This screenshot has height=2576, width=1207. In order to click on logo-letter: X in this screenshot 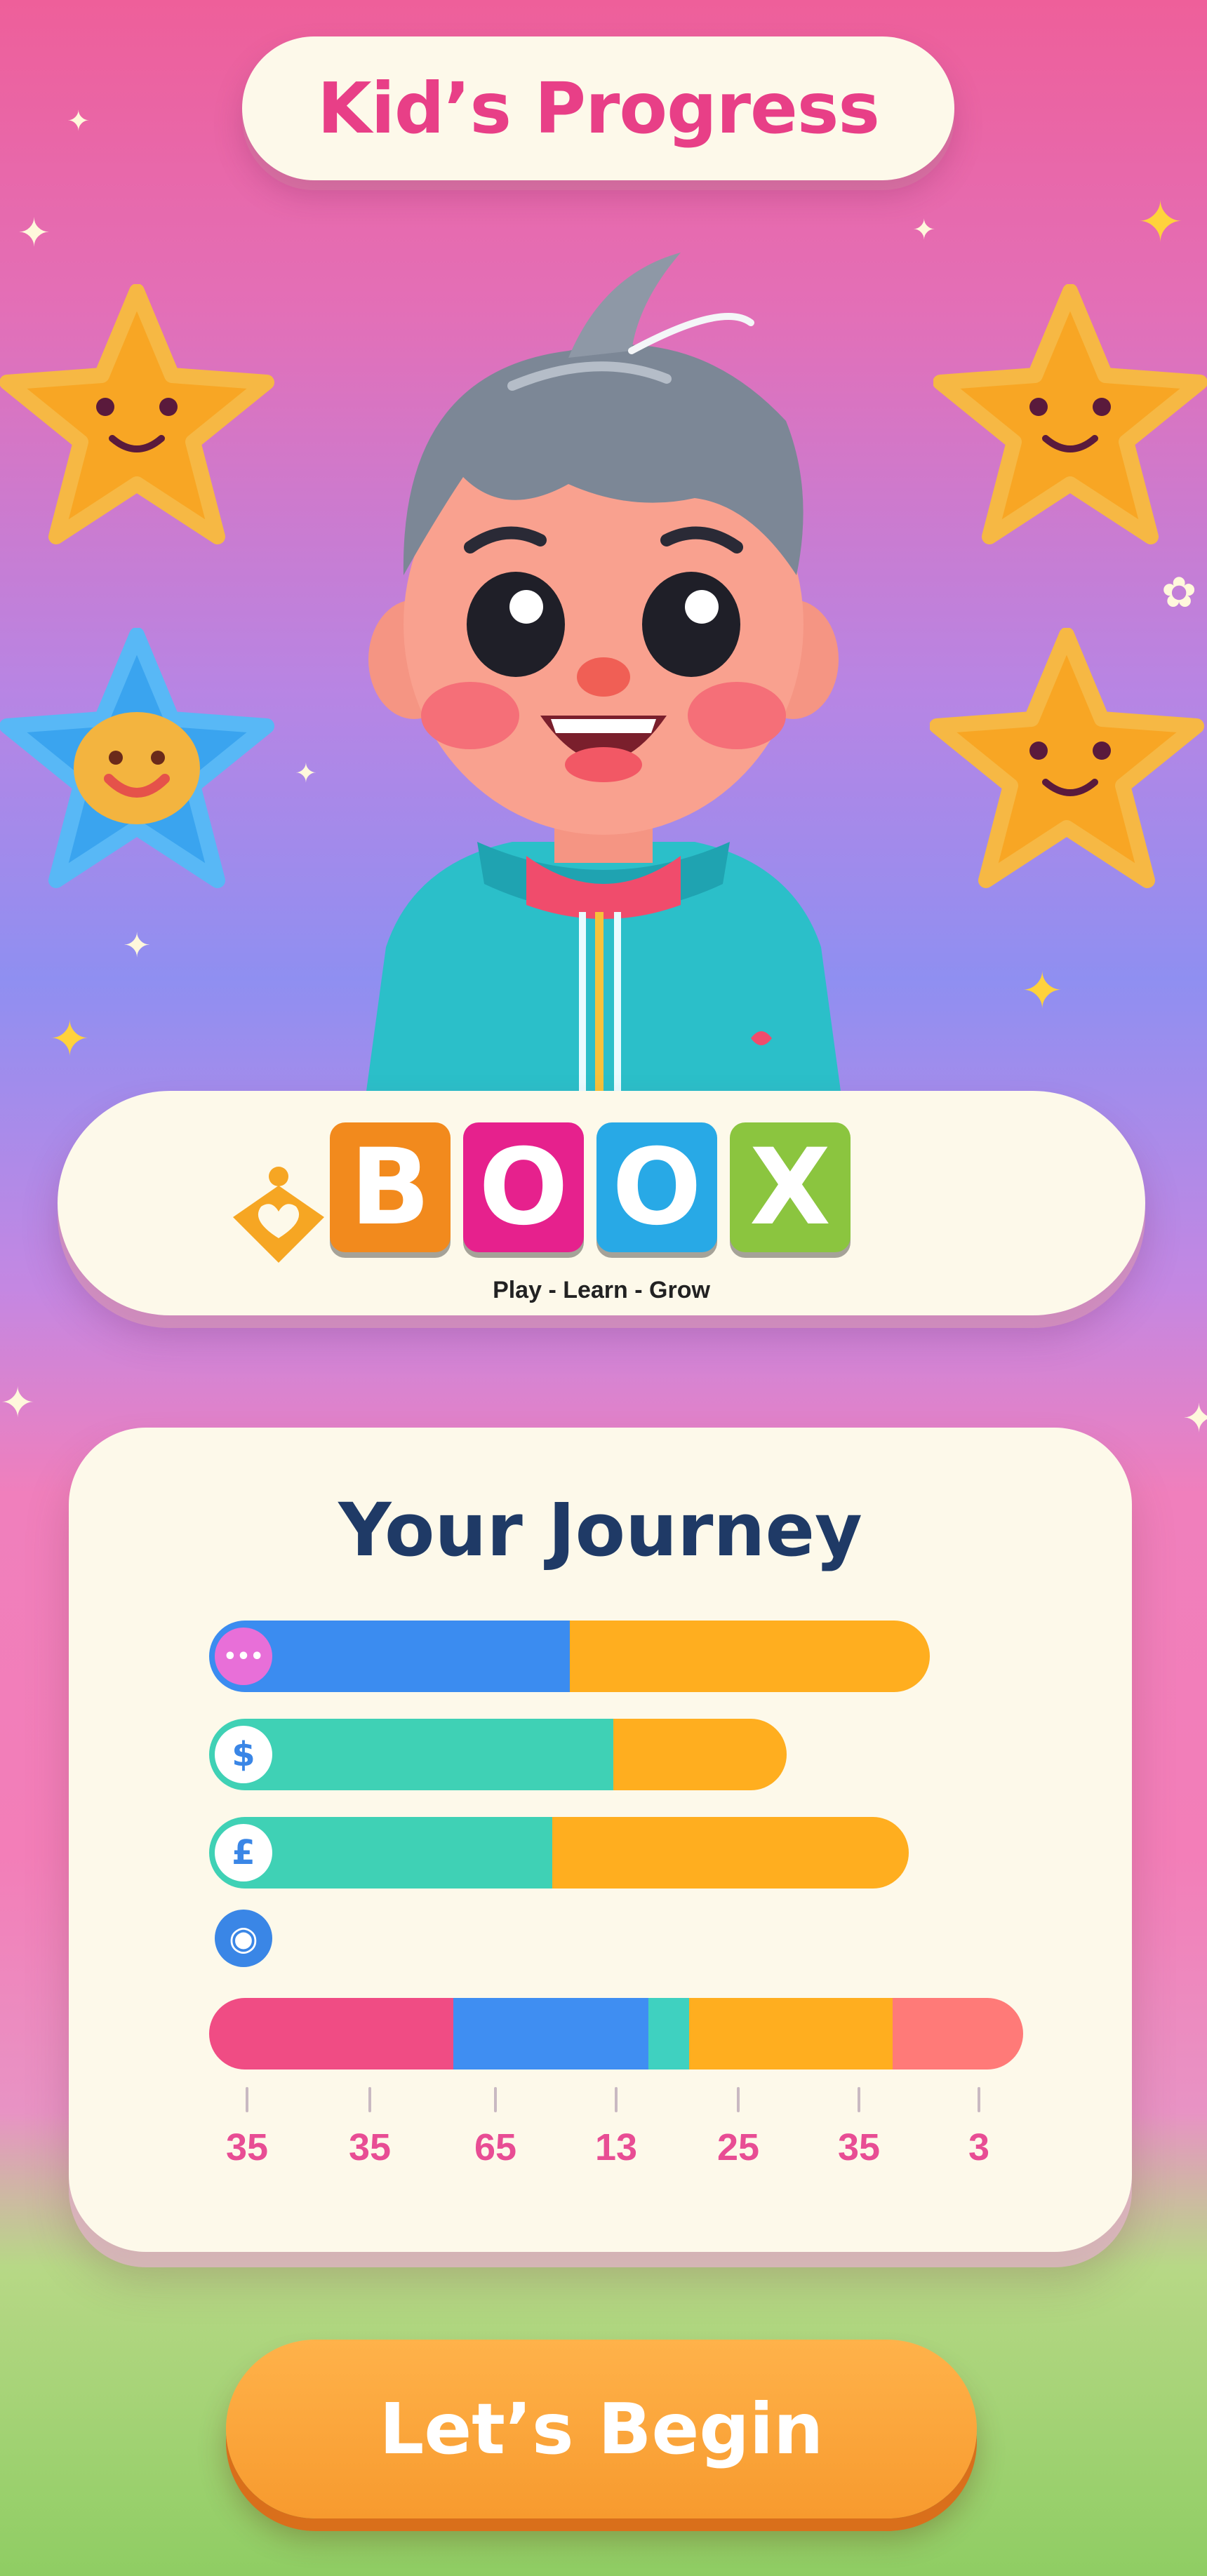, I will do `click(790, 1187)`.